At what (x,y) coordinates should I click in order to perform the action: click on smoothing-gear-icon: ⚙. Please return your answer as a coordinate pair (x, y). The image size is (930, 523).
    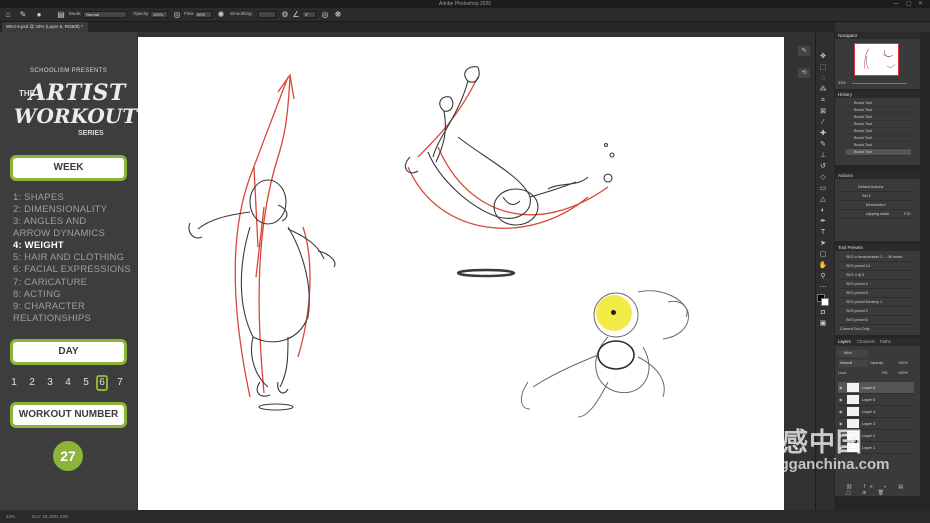
    Looking at the image, I should click on (285, 15).